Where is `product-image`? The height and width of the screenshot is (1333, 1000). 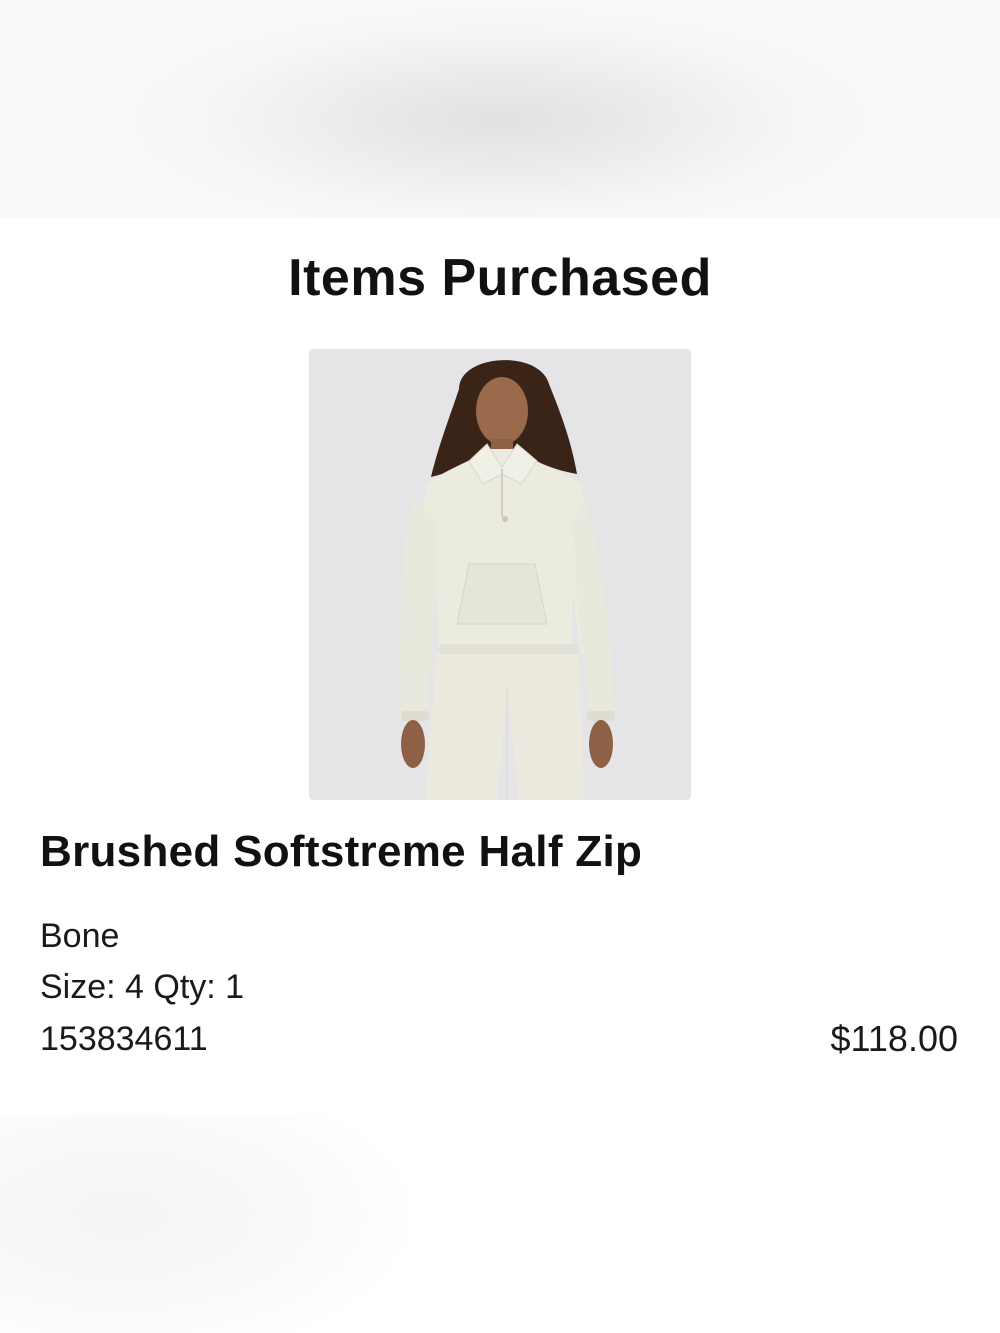
product-image is located at coordinates (500, 574).